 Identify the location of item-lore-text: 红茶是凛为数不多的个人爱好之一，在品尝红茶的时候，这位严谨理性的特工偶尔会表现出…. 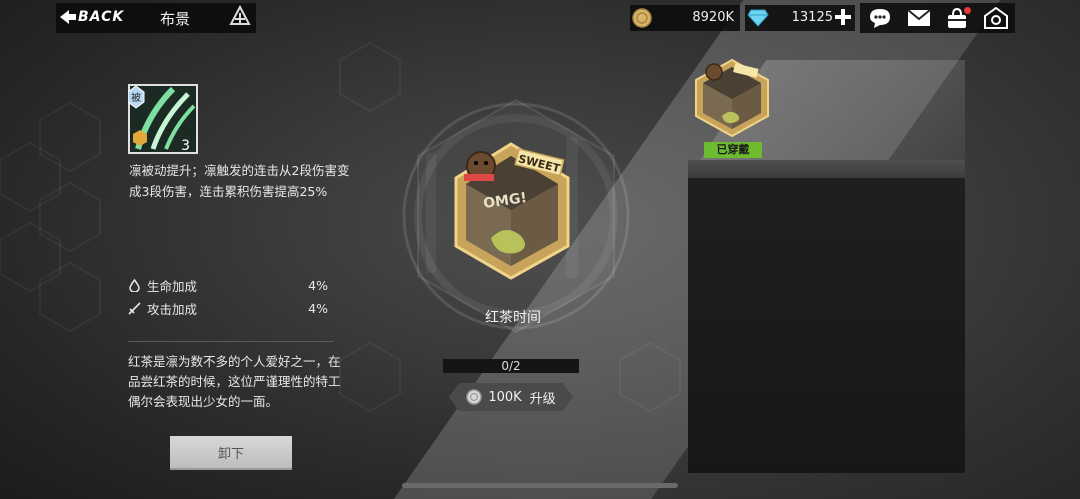
(234, 381).